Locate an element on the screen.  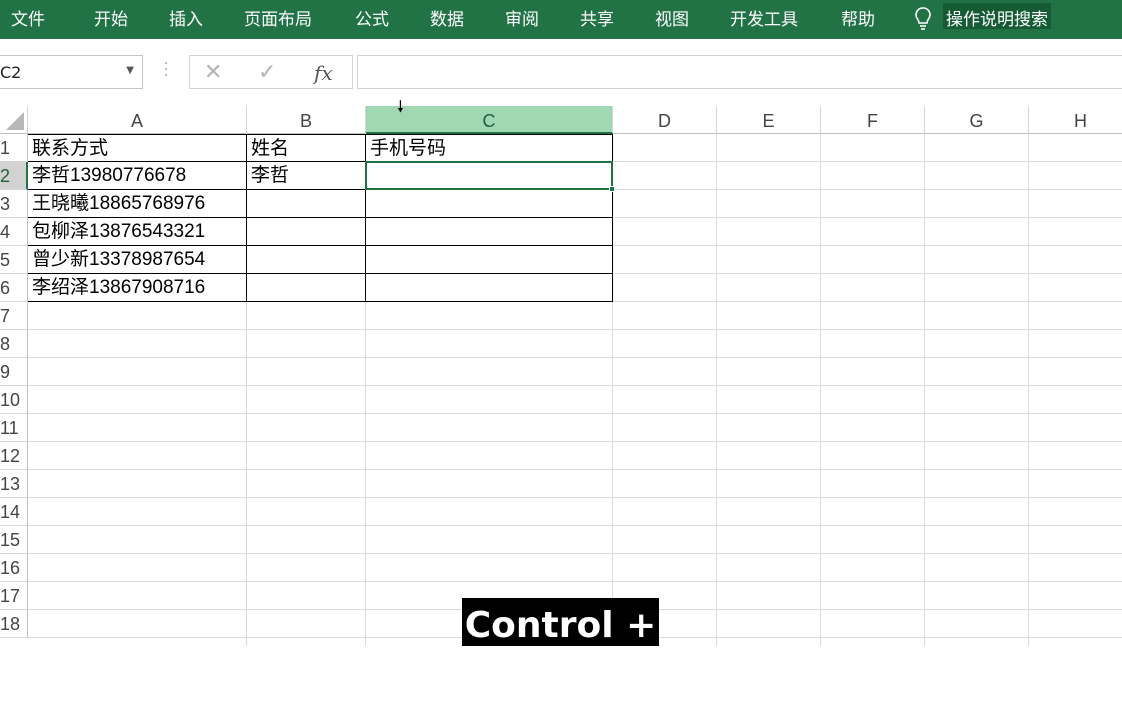
row-header-15: 15 is located at coordinates (14, 540).